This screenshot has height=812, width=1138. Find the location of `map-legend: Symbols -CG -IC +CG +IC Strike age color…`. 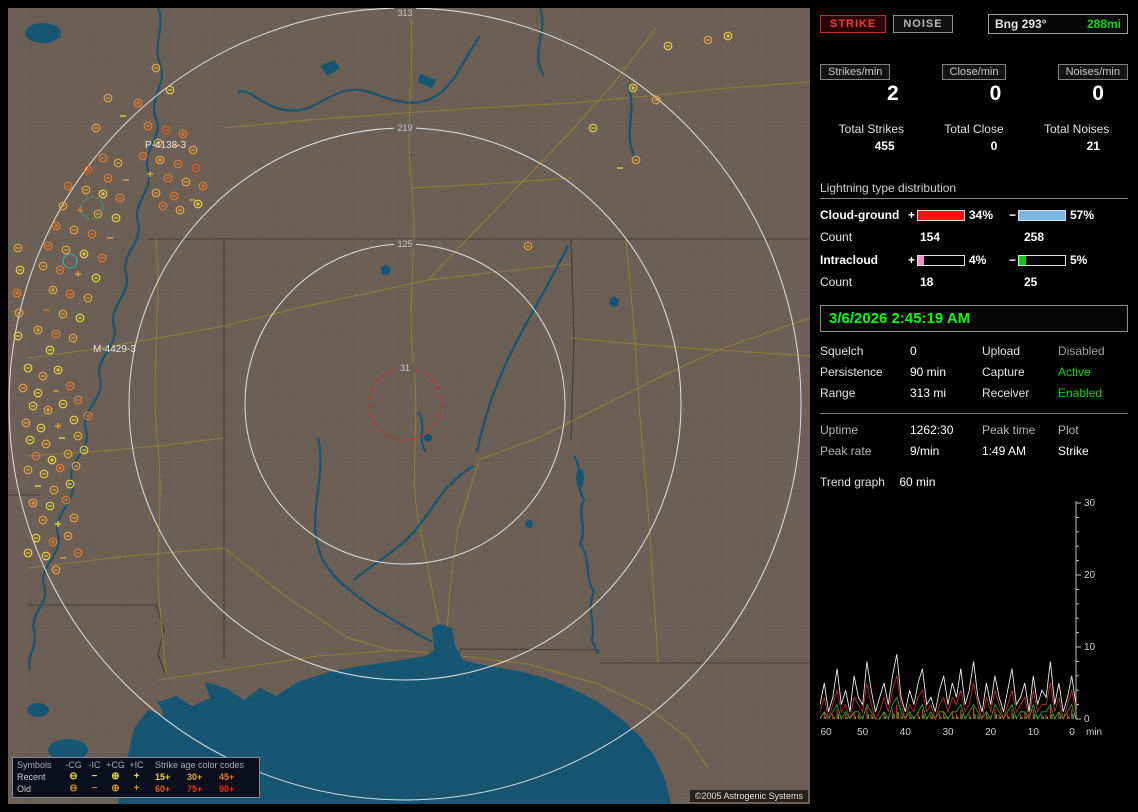

map-legend: Symbols -CG -IC +CG +IC Strike age color… is located at coordinates (136, 777).